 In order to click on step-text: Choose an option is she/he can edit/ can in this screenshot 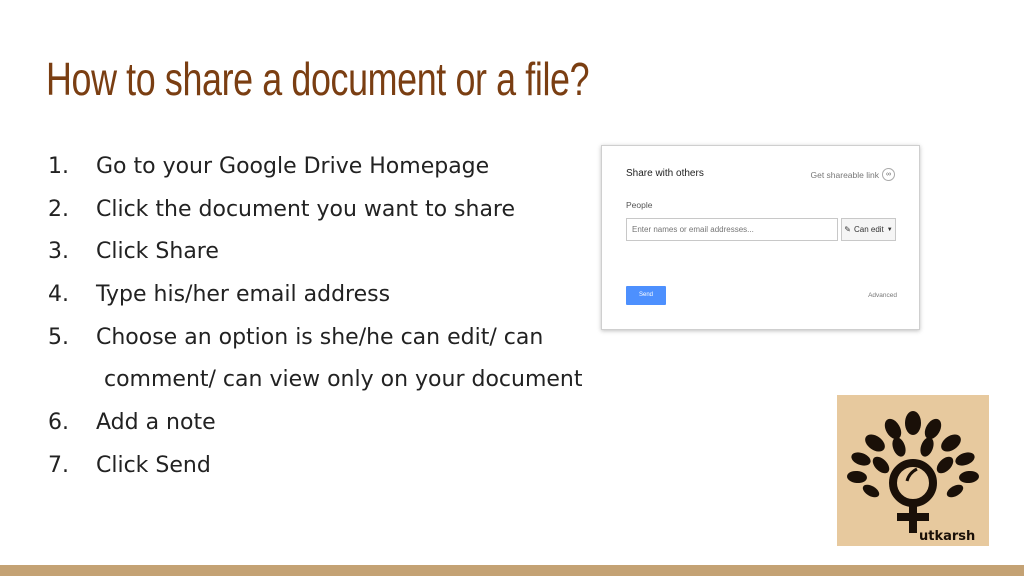, I will do `click(320, 337)`.